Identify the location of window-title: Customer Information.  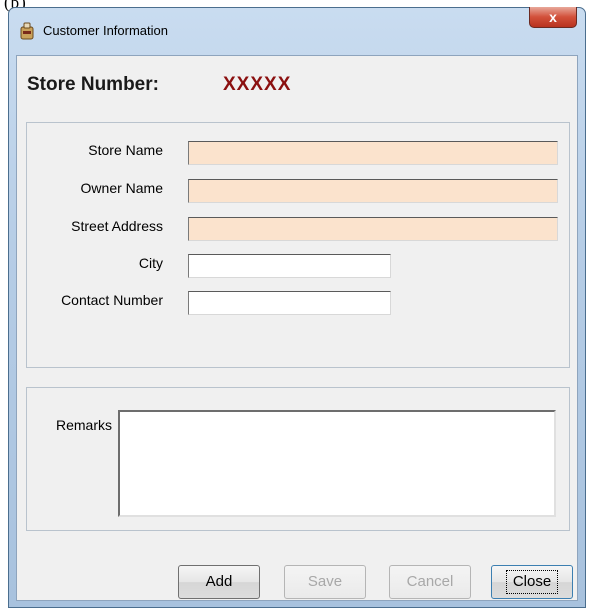
(105, 30).